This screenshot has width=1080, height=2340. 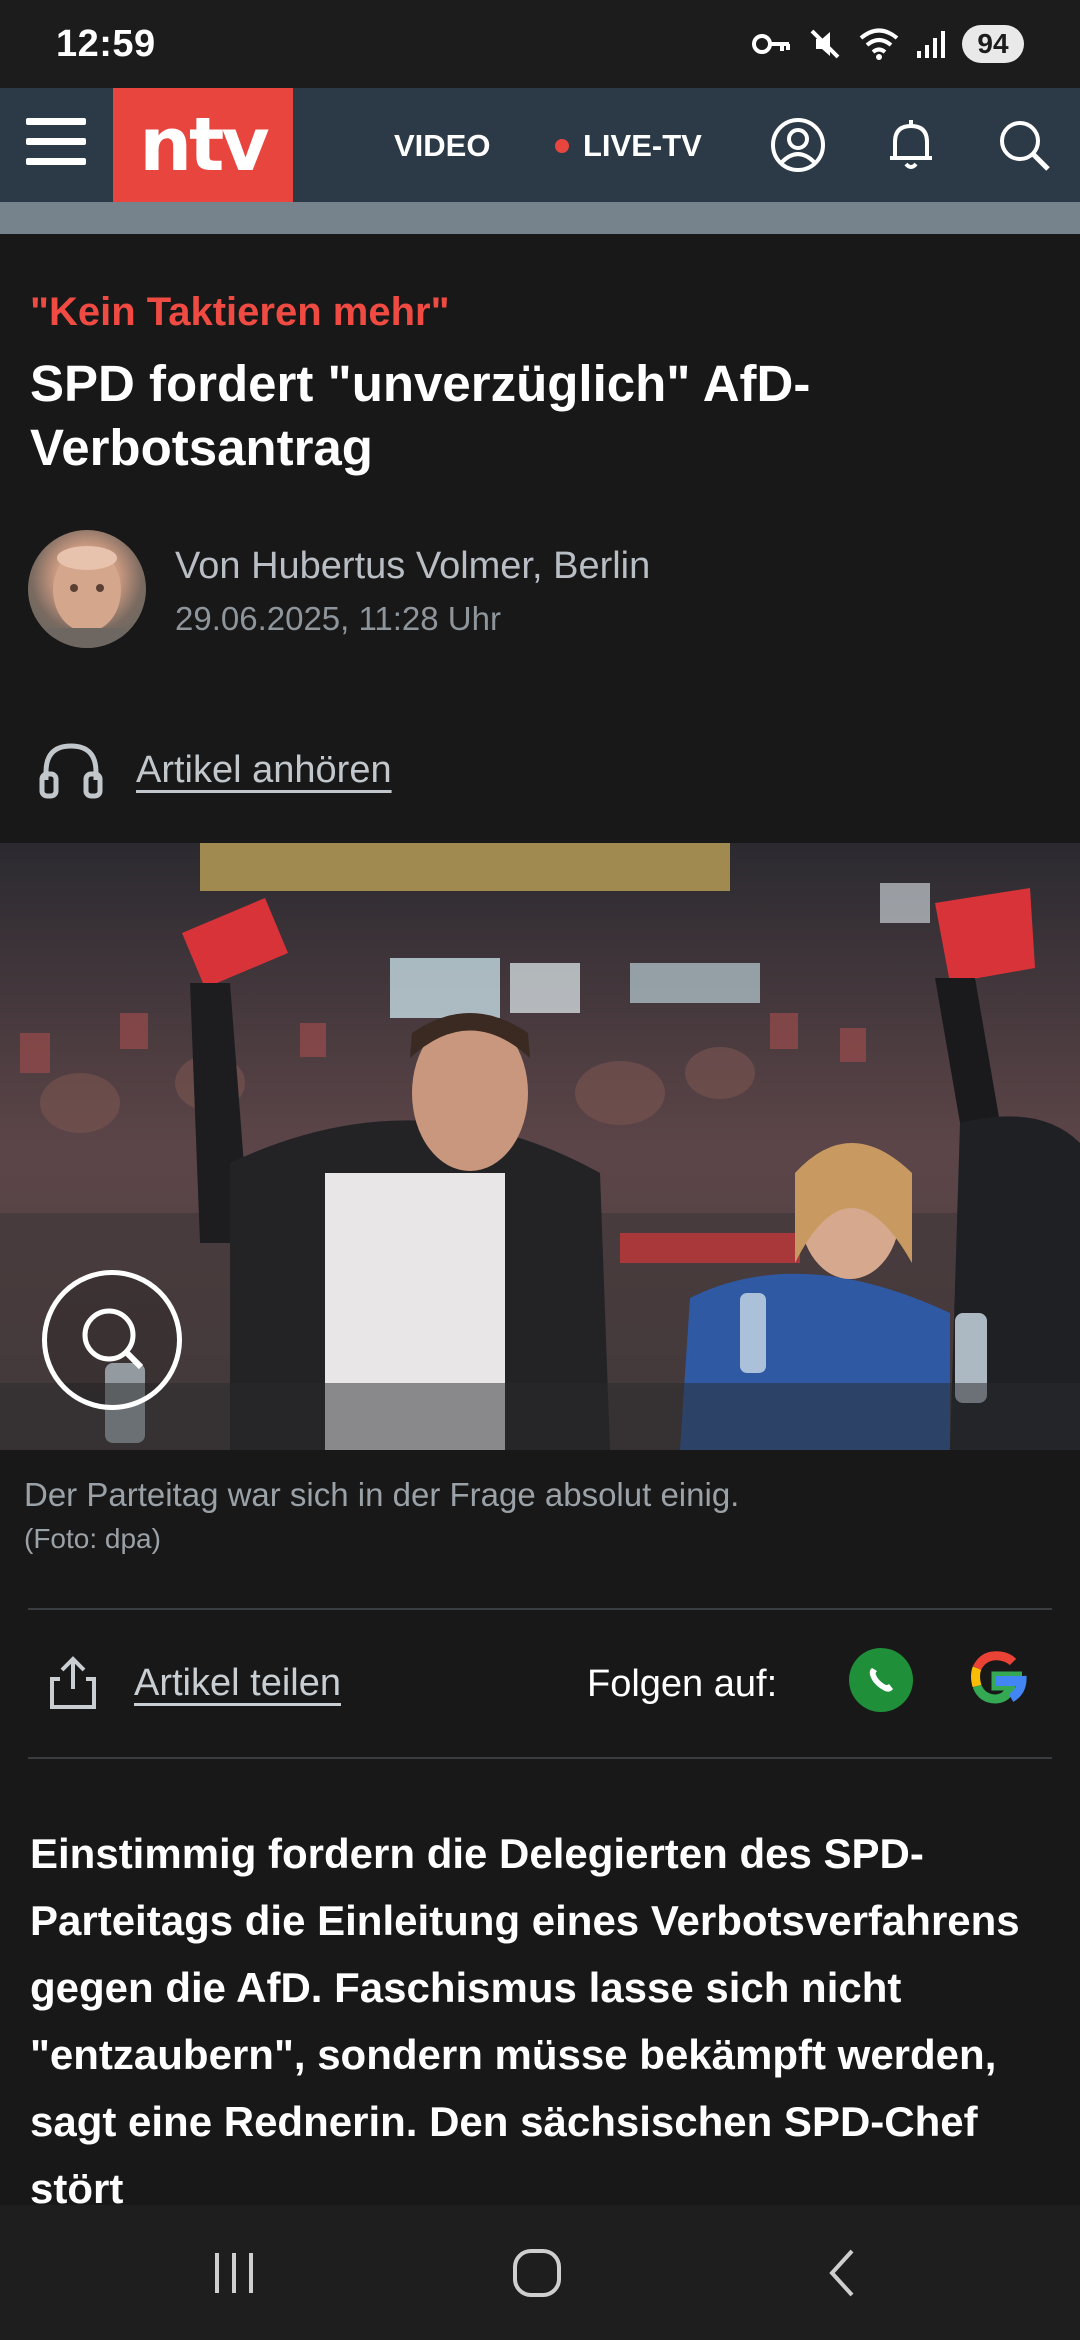 I want to click on photo-credit: (Foto: dpa), so click(x=92, y=1538).